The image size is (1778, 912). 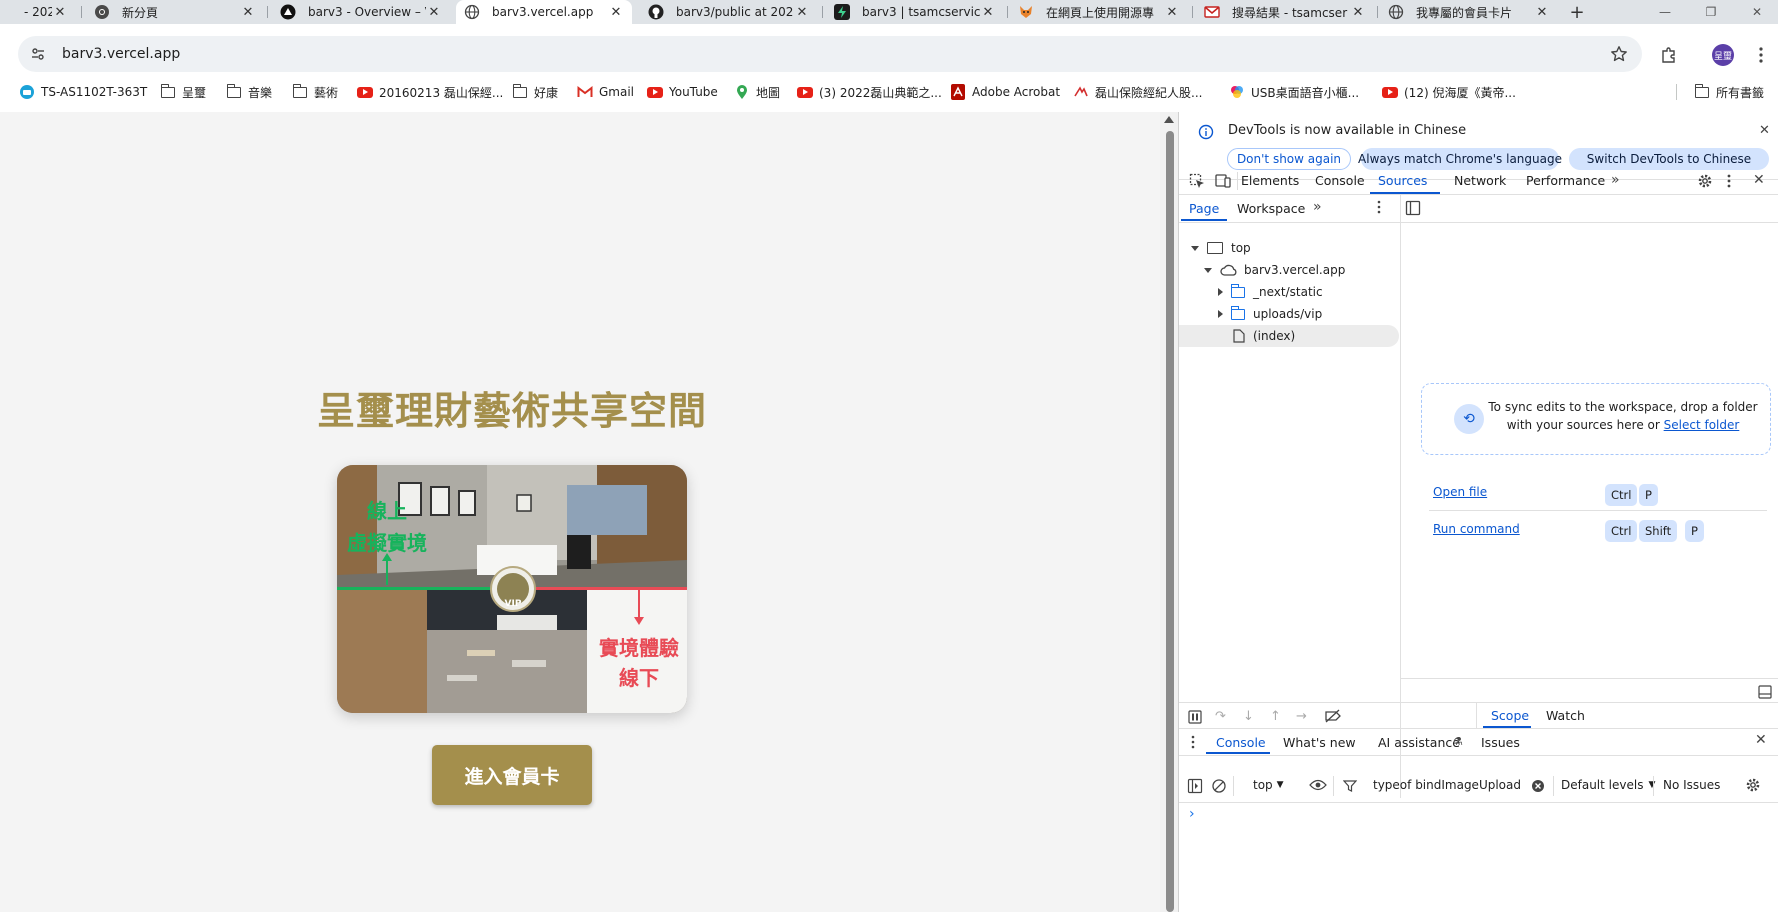 I want to click on new-tab-button: +, so click(x=1577, y=12).